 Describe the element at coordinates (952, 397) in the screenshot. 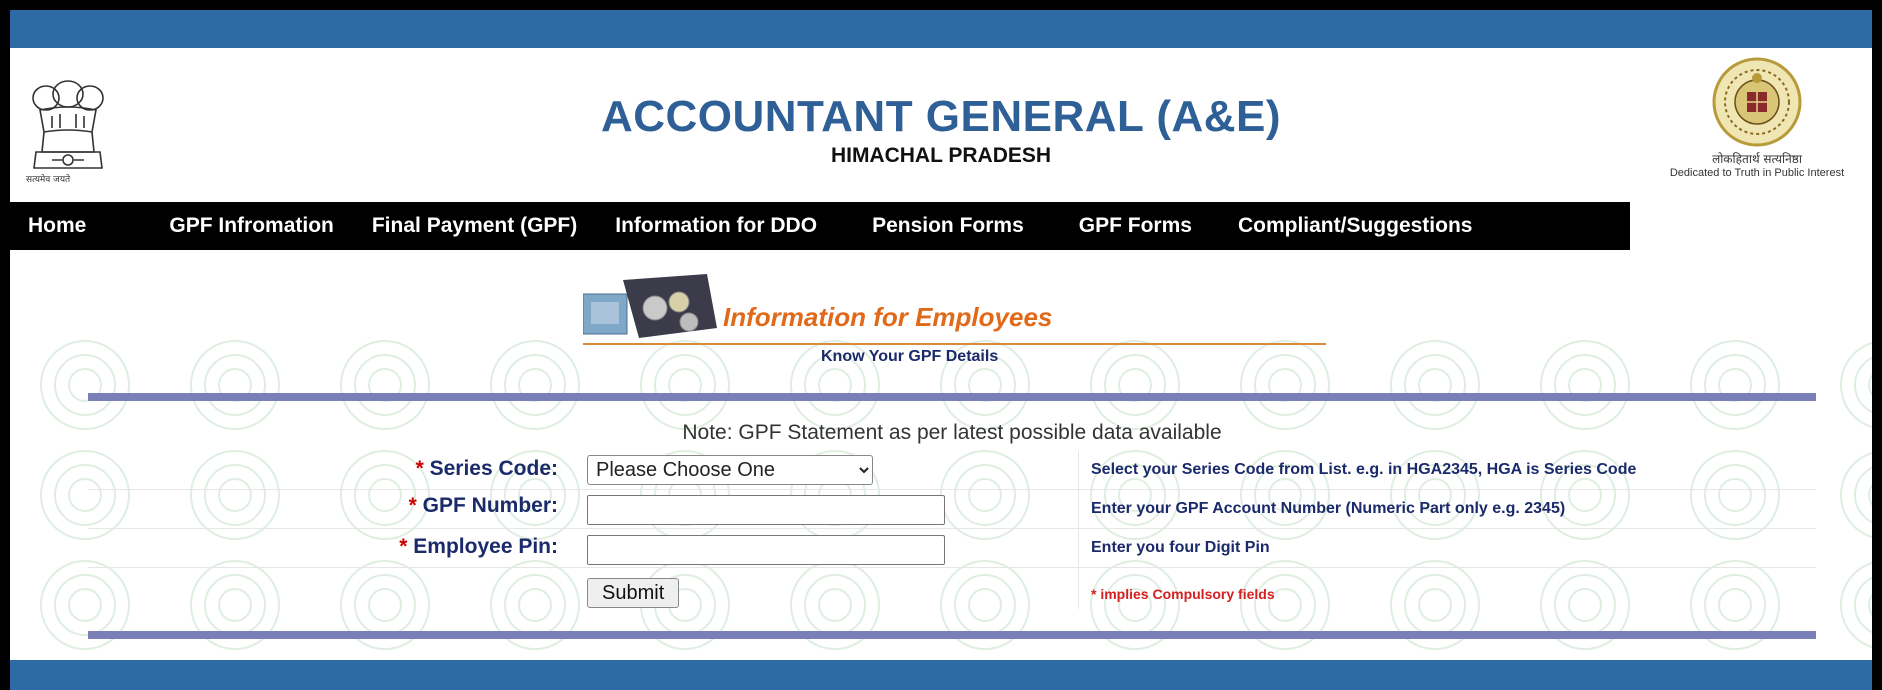

I see `panel-top-bar` at that location.